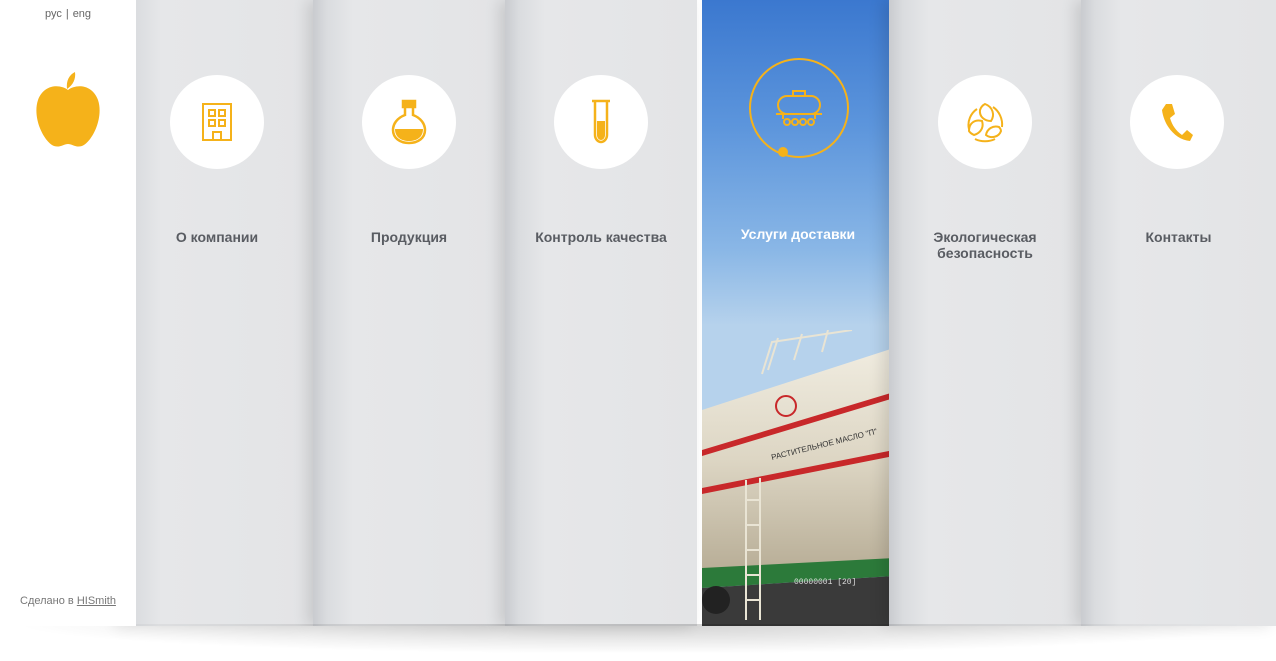 This screenshot has height=661, width=1276. Describe the element at coordinates (53, 14) in the screenshot. I see `lang-ru-link: рус` at that location.